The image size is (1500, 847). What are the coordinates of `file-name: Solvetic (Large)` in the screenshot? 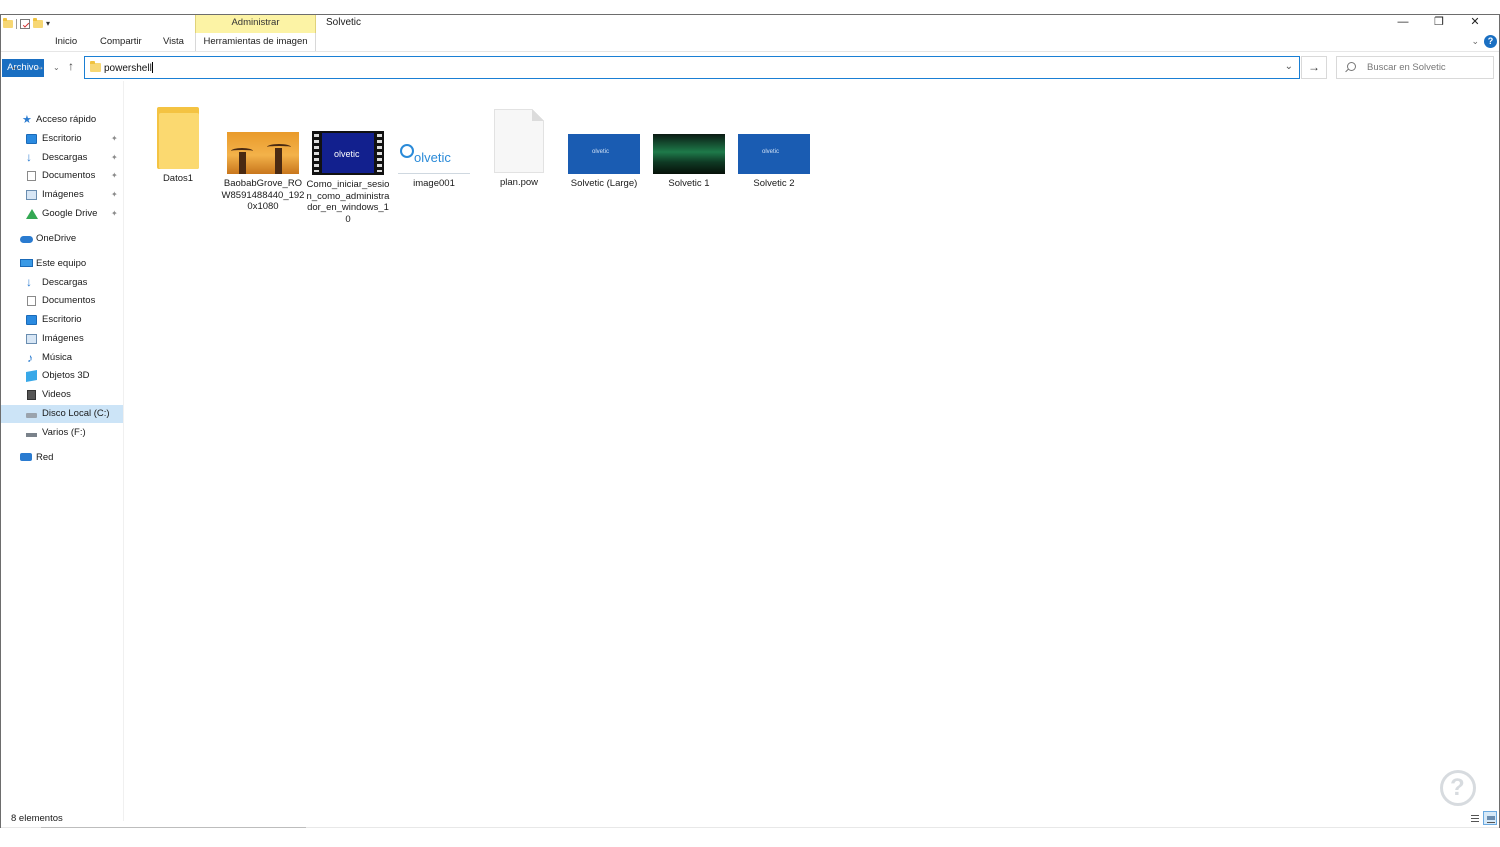 It's located at (604, 183).